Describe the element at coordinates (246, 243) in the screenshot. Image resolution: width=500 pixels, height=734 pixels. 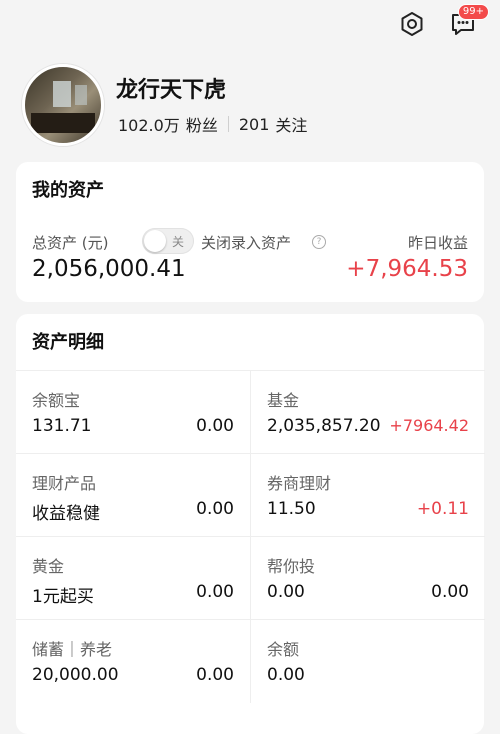
I see `toggle-hint-label: 关闭录入资产` at that location.